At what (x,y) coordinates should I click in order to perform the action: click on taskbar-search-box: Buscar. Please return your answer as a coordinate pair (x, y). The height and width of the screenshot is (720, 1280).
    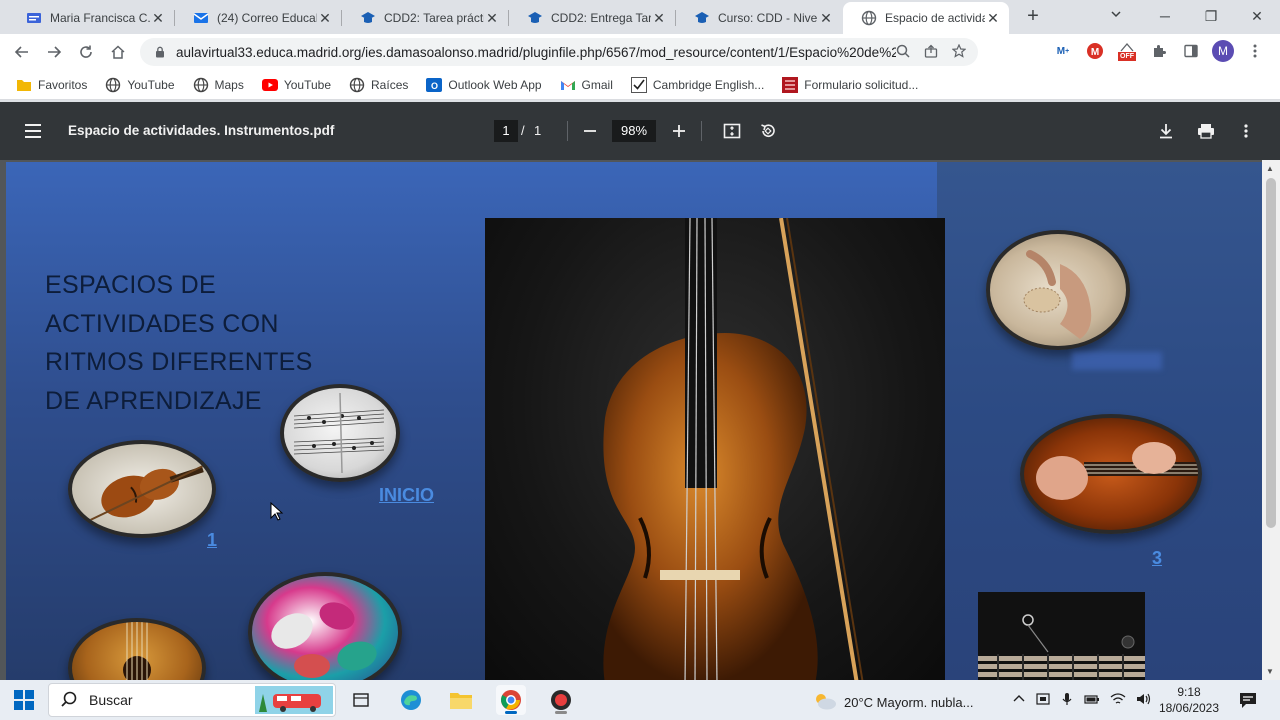
    Looking at the image, I should click on (192, 700).